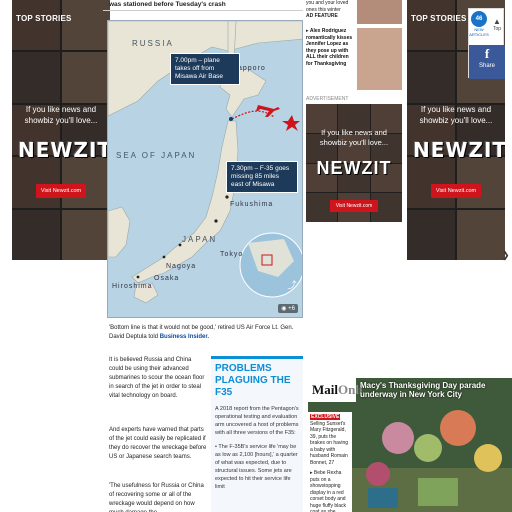 This screenshot has width=512, height=512. I want to click on problems-f35-title: PROBLEMS PLAGUING THE F35, so click(253, 380).